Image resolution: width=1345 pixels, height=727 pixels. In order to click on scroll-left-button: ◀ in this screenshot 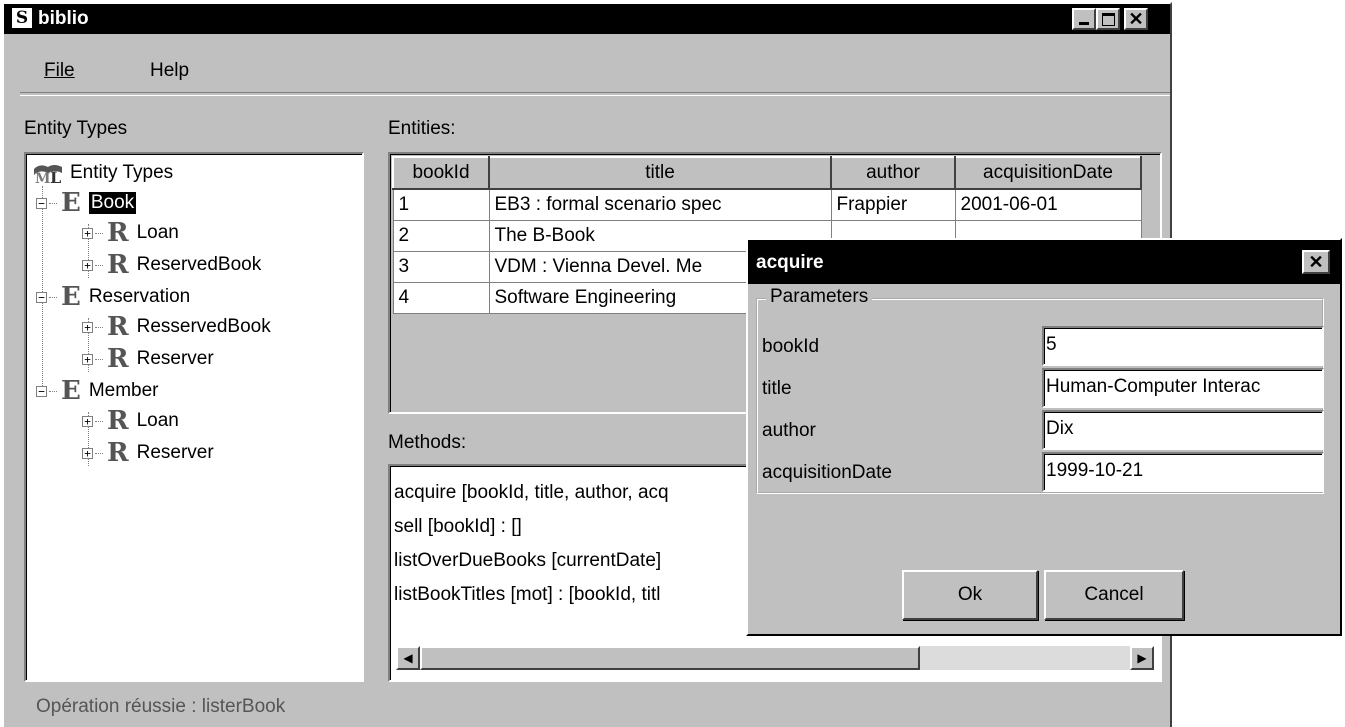, I will do `click(408, 658)`.